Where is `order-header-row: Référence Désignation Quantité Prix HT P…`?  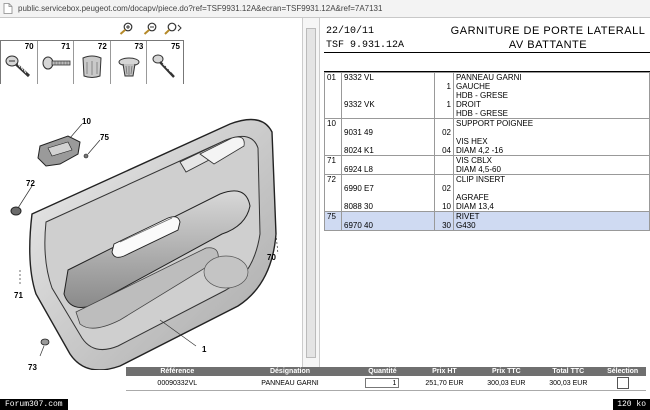
order-header-row: Référence Désignation Quantité Prix HT P… is located at coordinates (386, 371).